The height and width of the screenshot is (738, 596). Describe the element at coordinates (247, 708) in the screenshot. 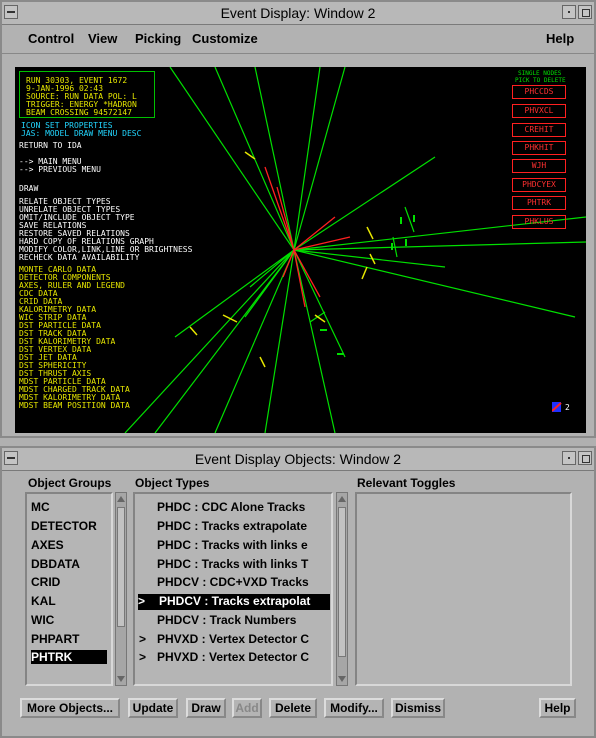

I see `add-button: Add` at that location.